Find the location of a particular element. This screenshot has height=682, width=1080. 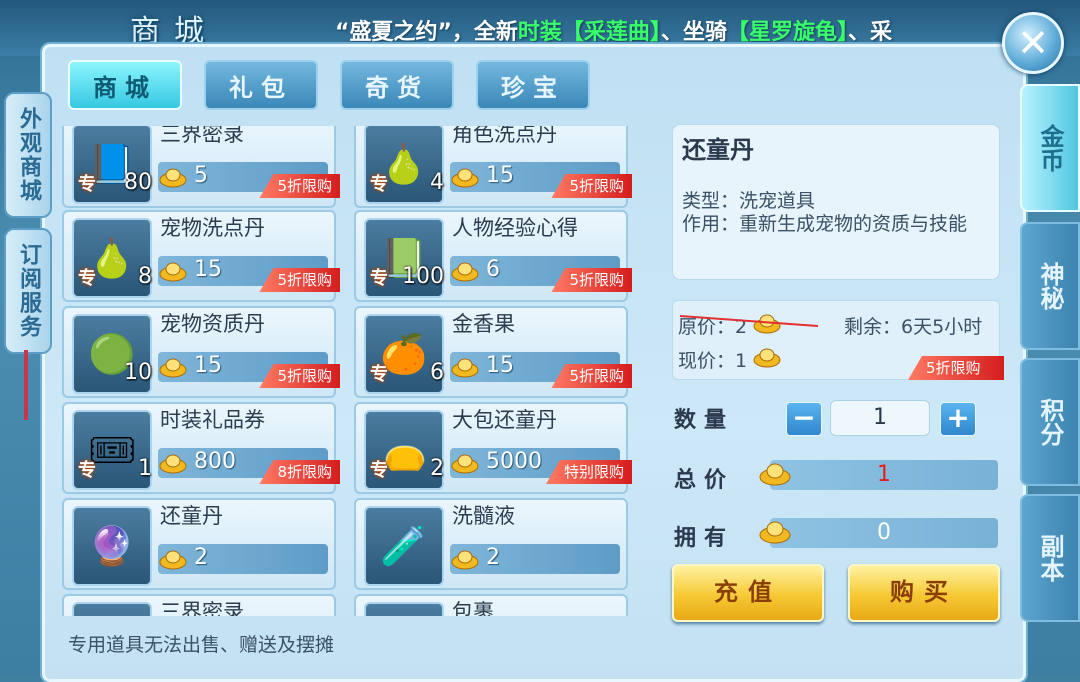

item-card: 🟢 10 宠物资质丹 15 5折限购 is located at coordinates (201, 352).